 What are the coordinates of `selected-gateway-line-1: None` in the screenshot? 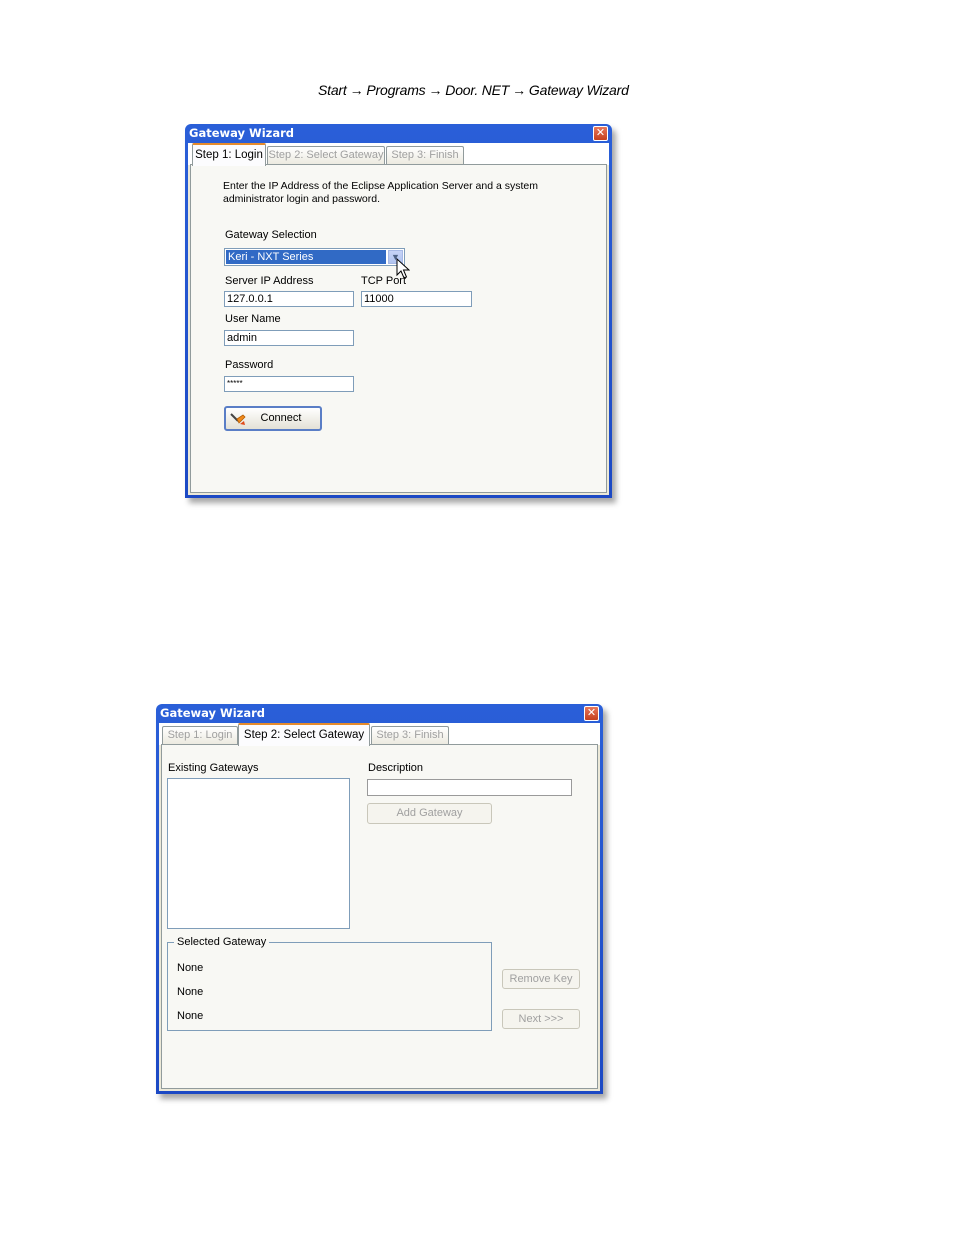 It's located at (190, 968).